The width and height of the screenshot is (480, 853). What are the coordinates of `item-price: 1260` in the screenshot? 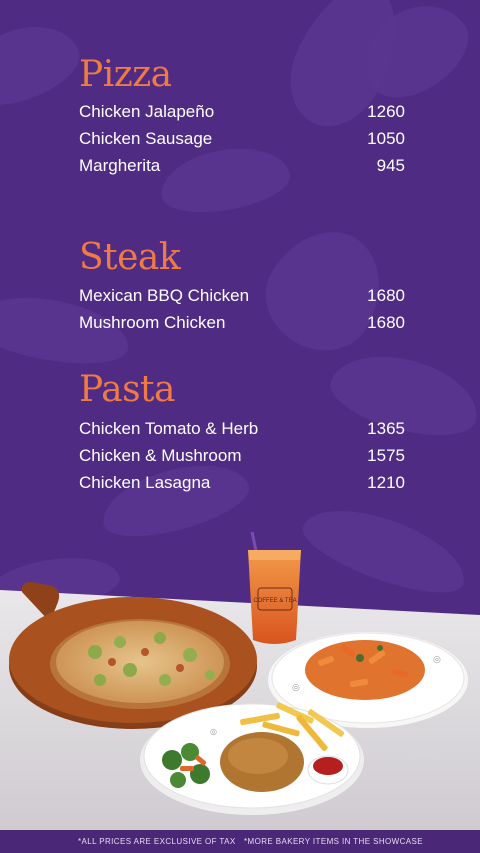 It's located at (386, 111).